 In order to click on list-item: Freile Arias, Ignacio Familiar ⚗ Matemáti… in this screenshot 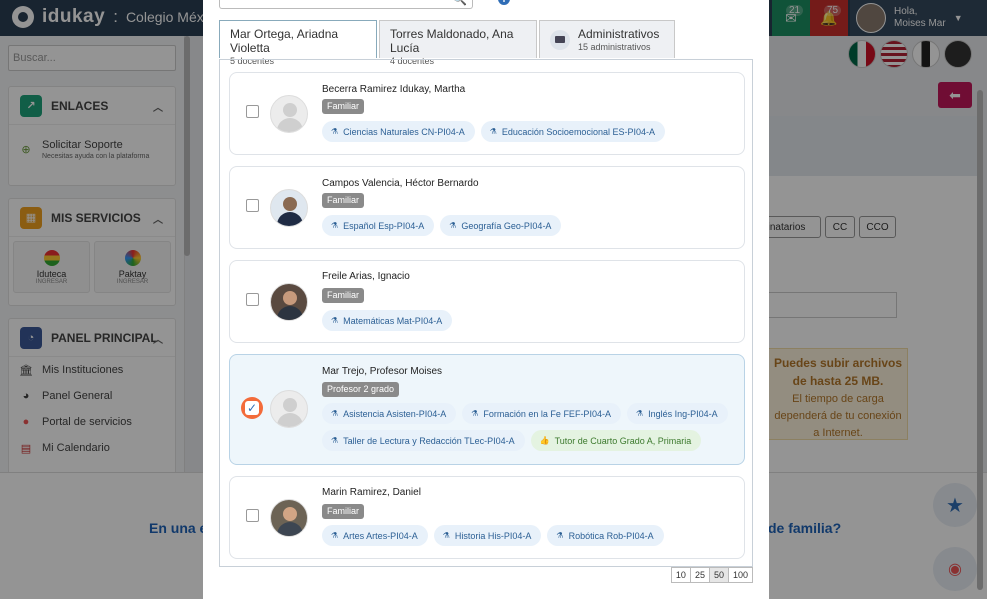, I will do `click(487, 301)`.